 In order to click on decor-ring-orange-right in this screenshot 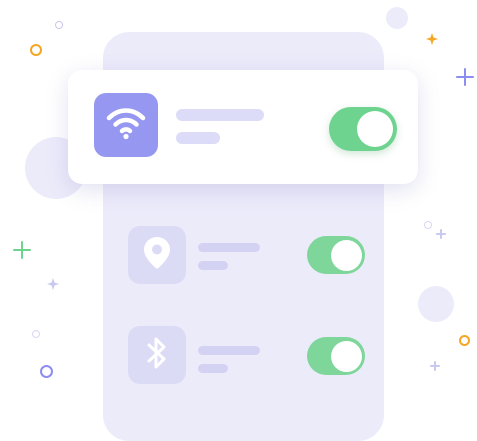, I will do `click(464, 340)`.